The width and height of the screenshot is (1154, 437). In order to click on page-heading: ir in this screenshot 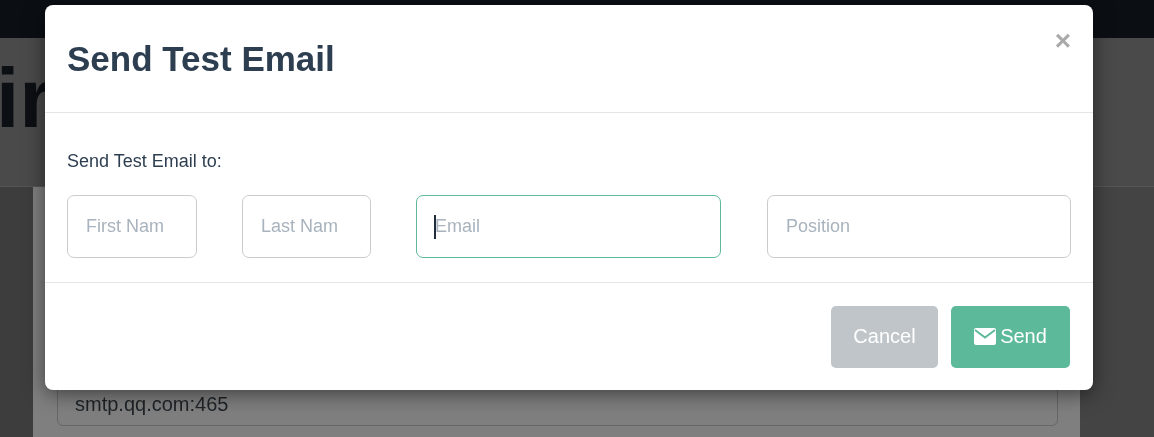, I will do `click(26, 98)`.